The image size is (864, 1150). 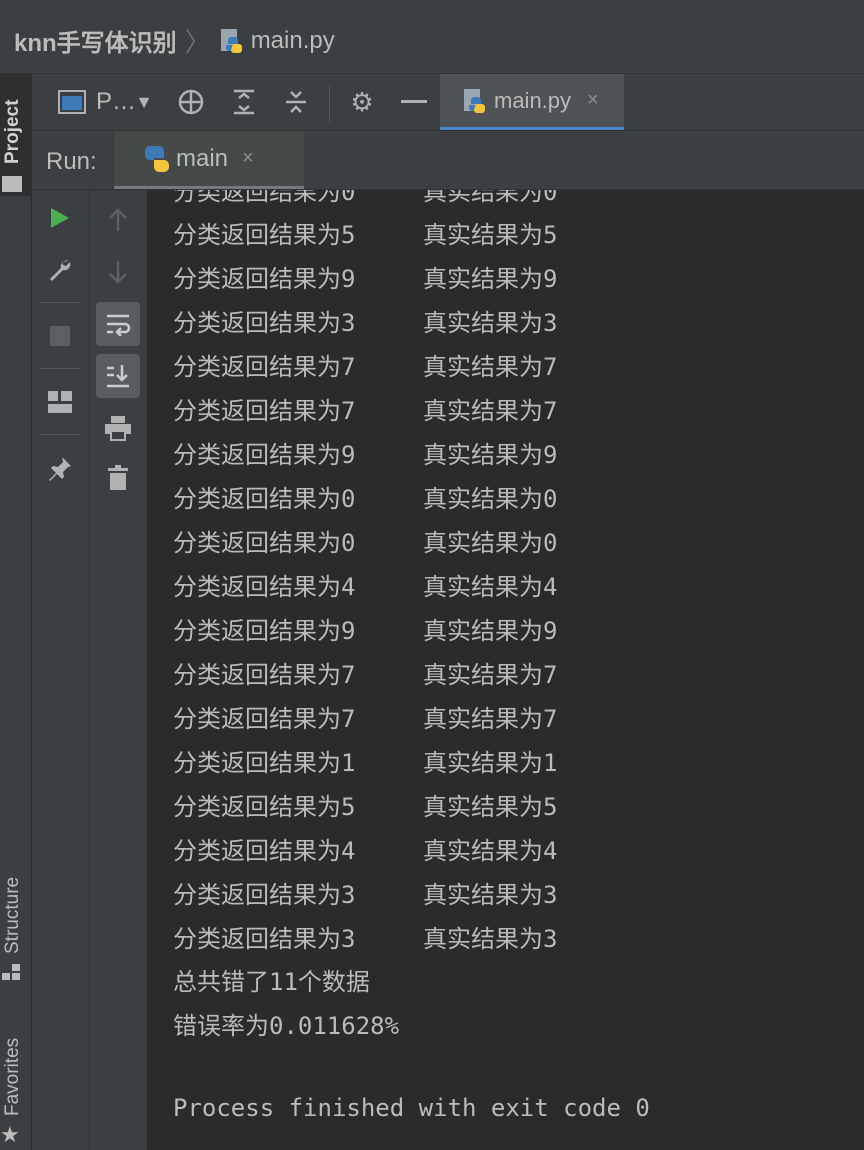 I want to click on collapse-all-icon, so click(x=296, y=102).